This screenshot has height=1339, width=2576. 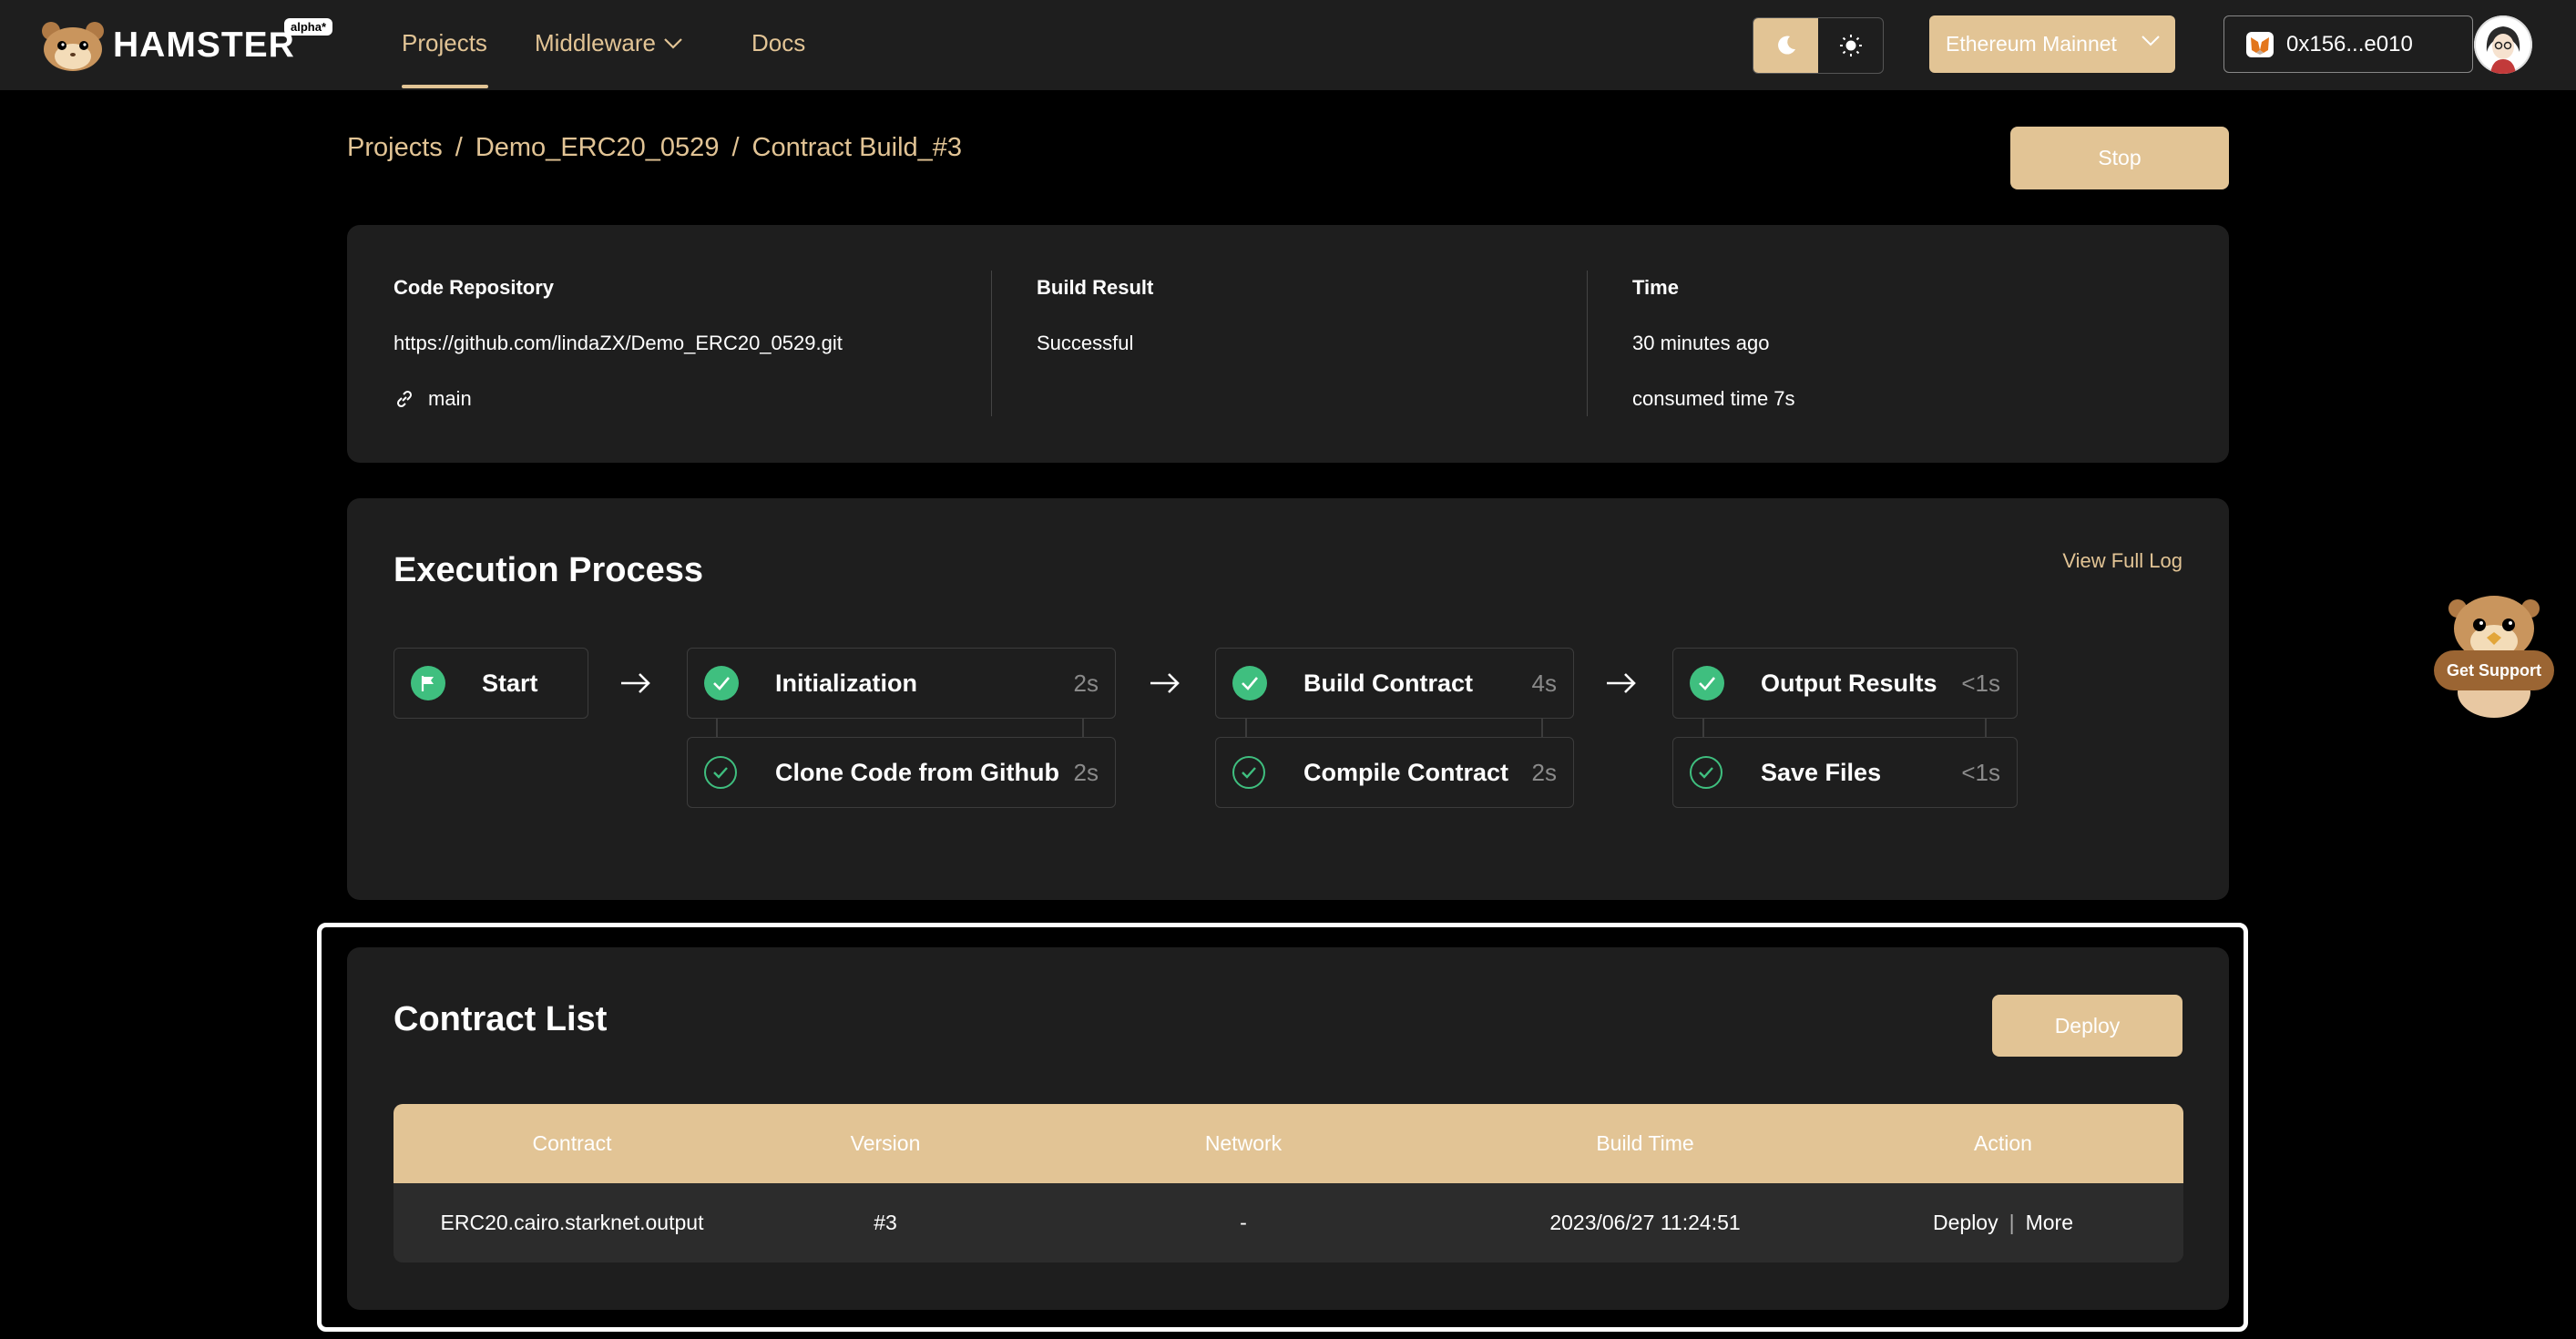 I want to click on metamask-fox-icon, so click(x=2260, y=44).